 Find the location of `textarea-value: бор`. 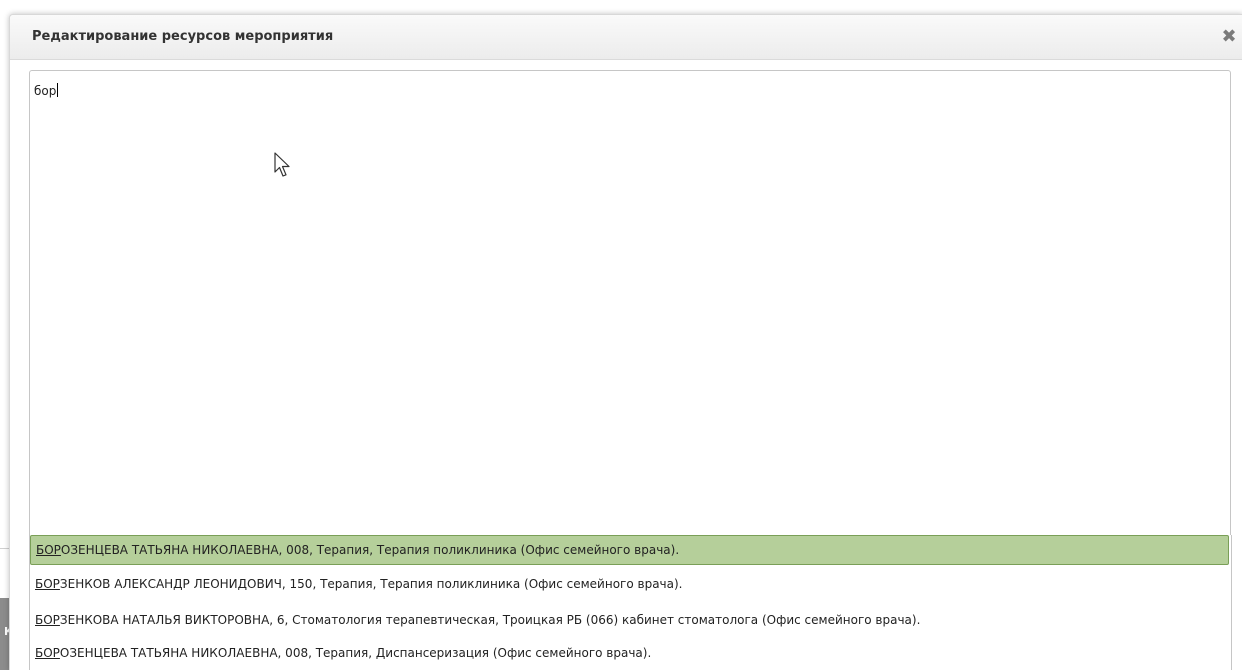

textarea-value: бор is located at coordinates (46, 90).